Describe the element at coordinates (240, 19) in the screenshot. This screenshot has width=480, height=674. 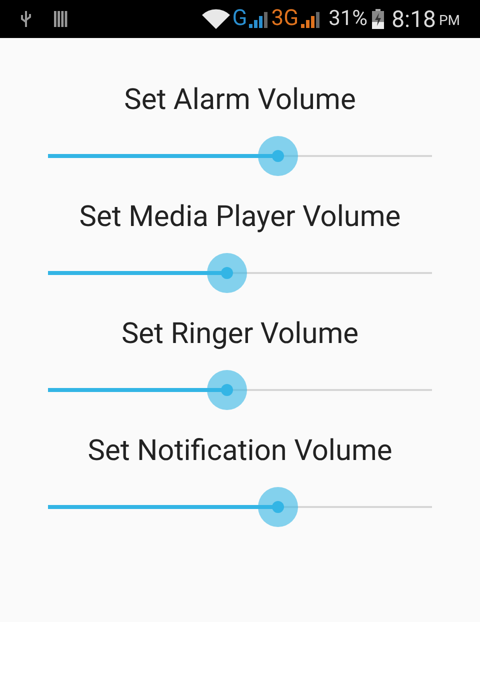
I see `network-label: G` at that location.